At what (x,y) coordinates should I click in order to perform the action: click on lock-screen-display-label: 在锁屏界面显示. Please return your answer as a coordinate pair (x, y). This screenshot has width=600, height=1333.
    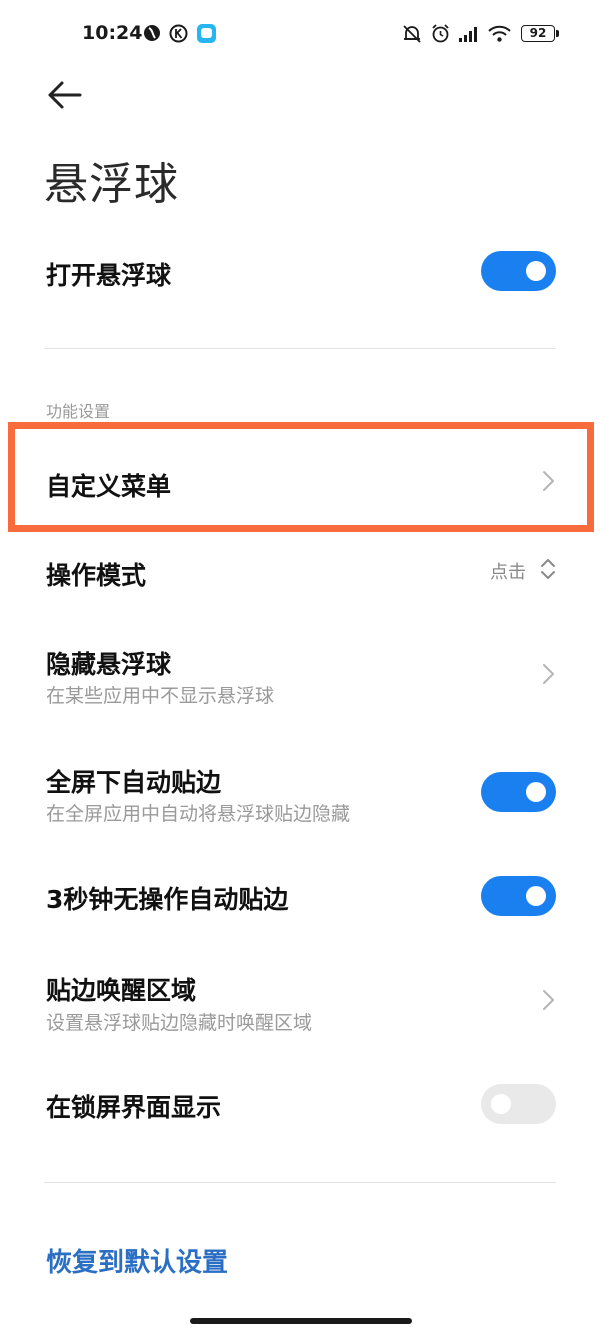
    Looking at the image, I should click on (134, 1107).